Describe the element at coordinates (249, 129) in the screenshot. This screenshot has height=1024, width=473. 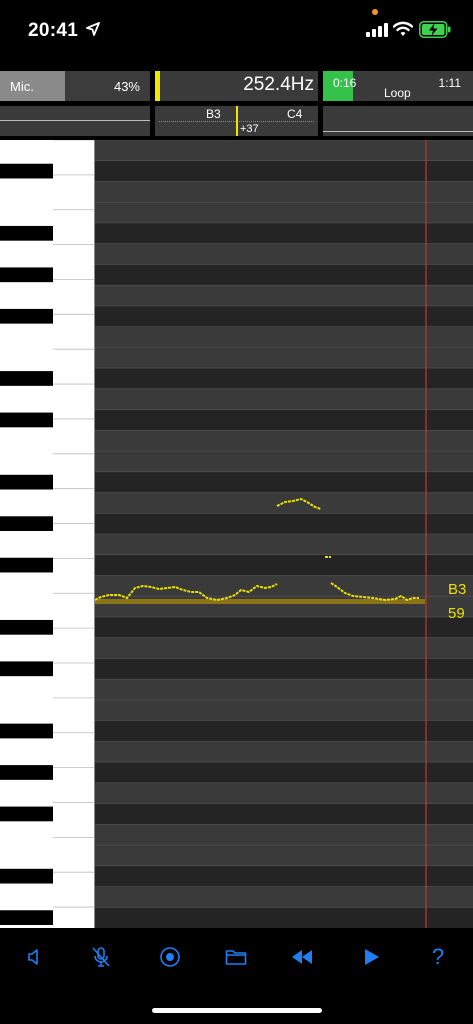
I see `tuner-cents: +37` at that location.